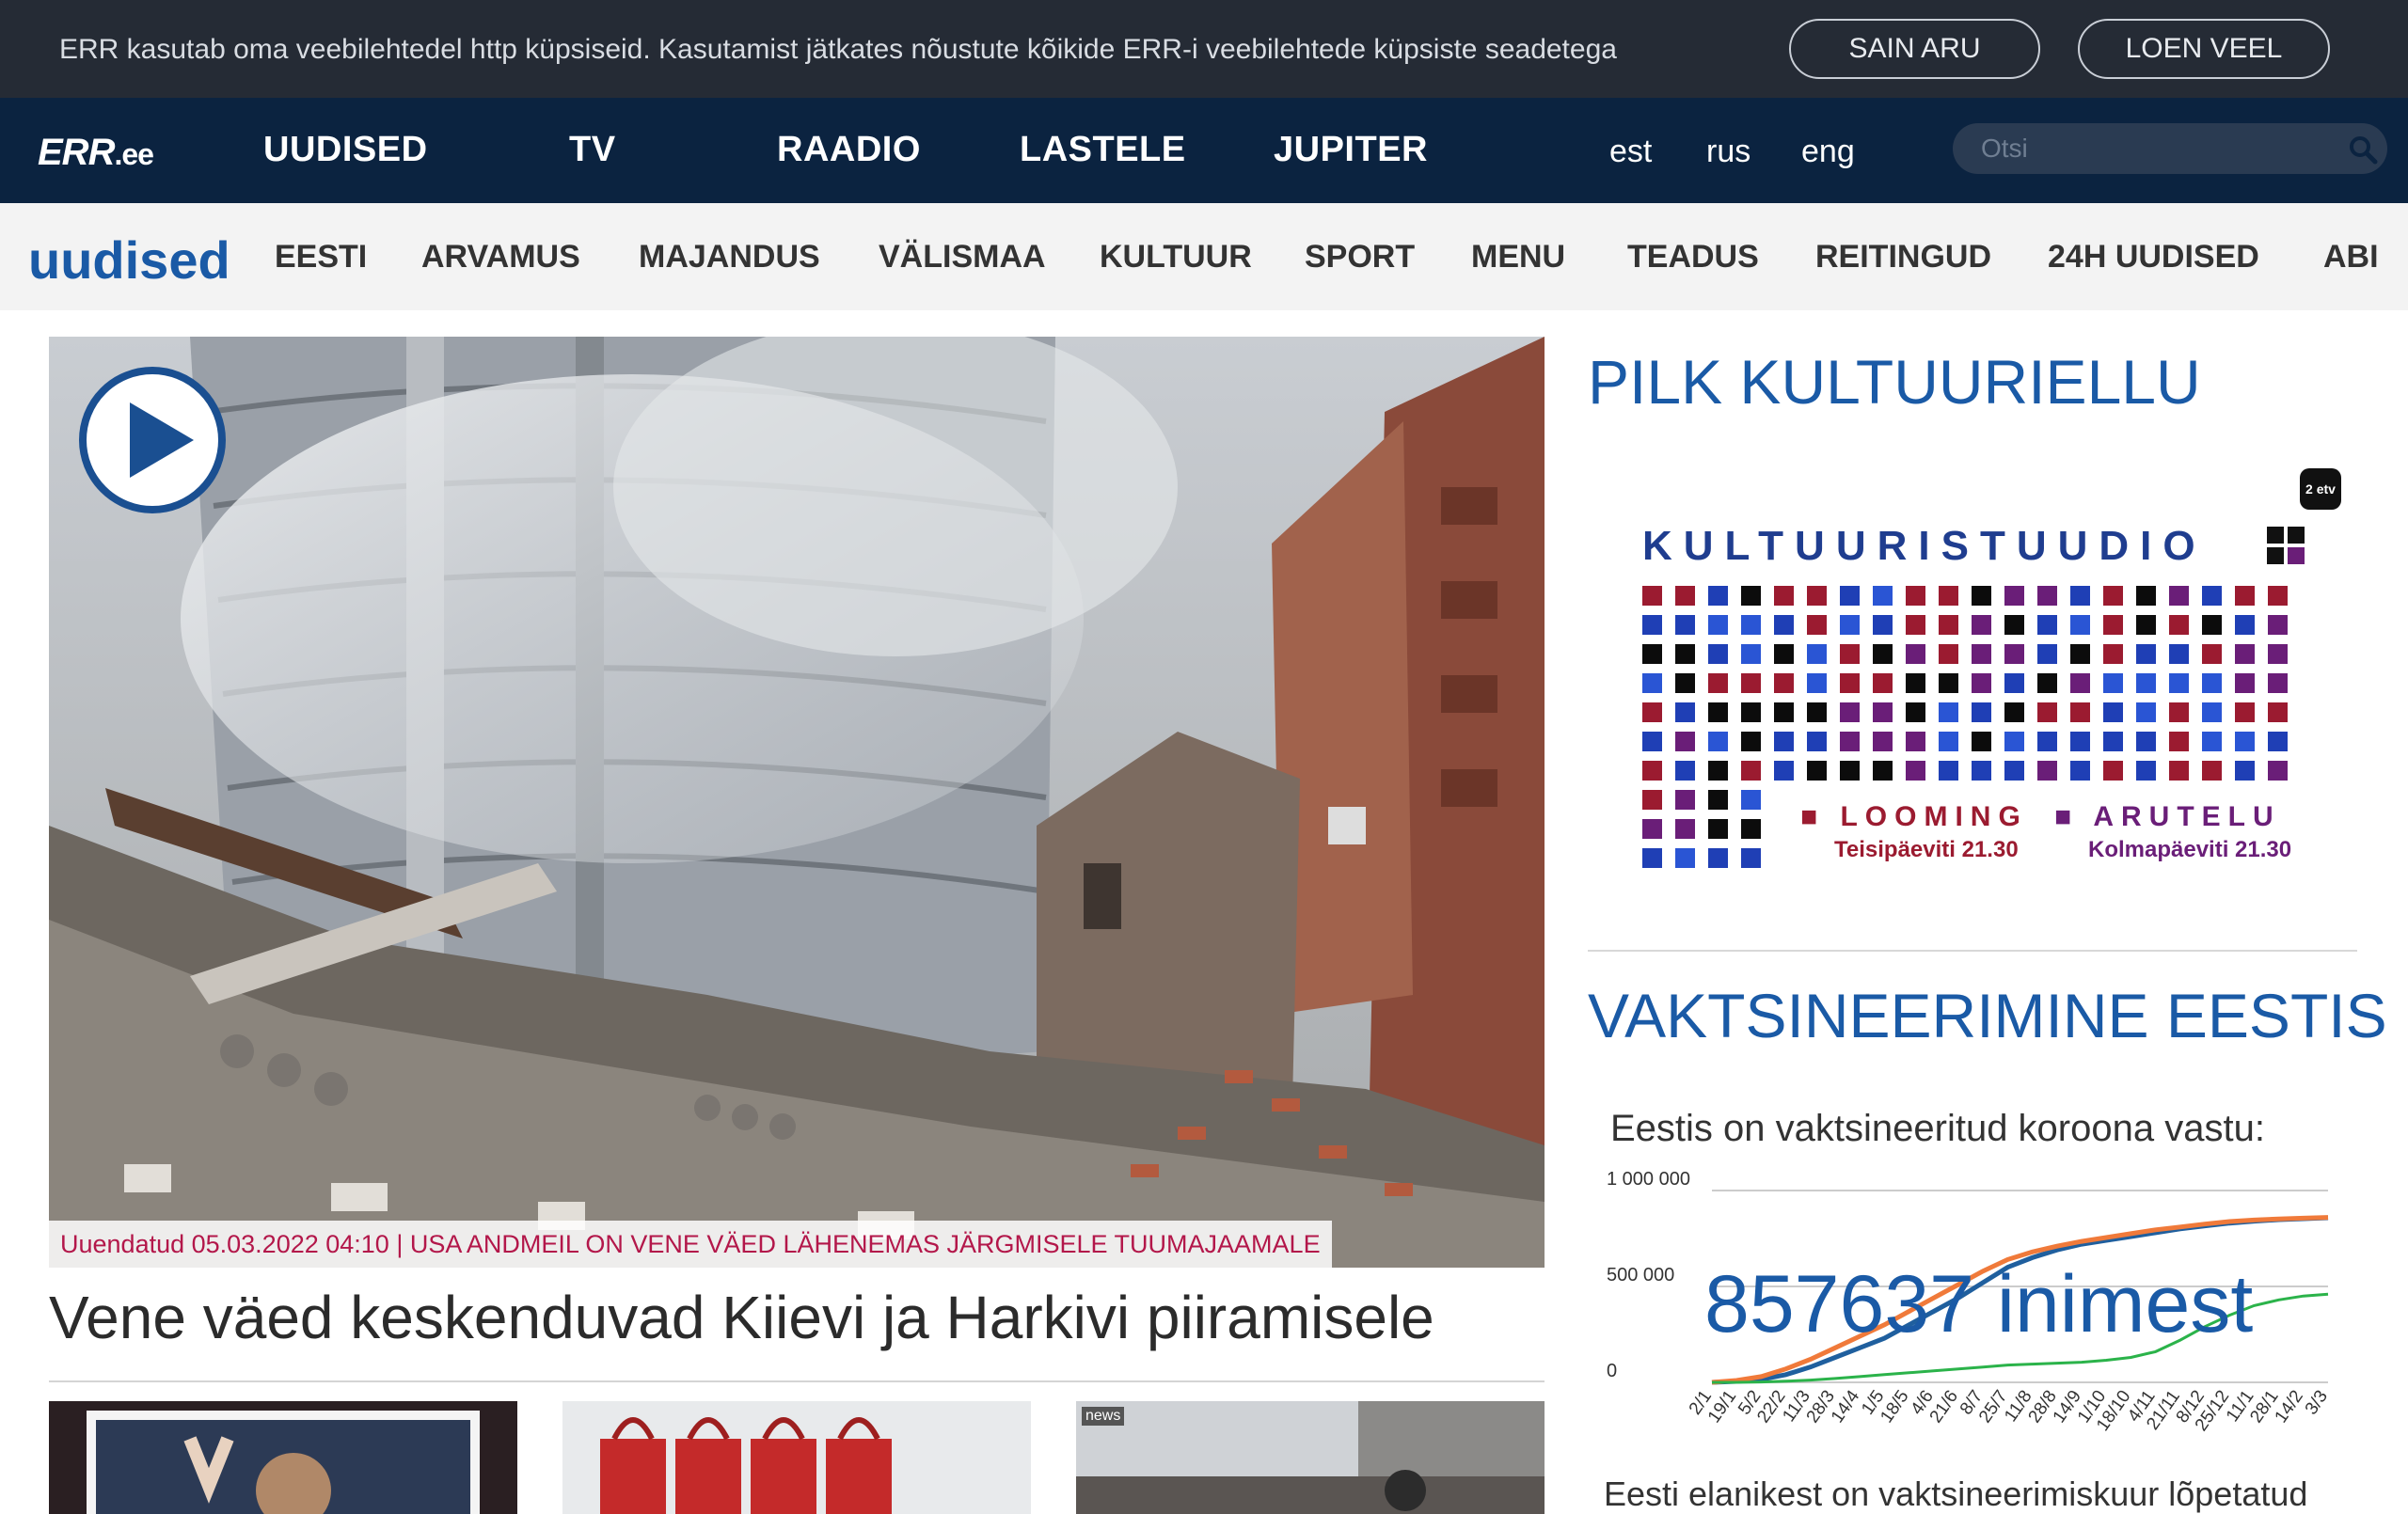 The image size is (2408, 1514). I want to click on section-item-abi: ABI, so click(2351, 258).